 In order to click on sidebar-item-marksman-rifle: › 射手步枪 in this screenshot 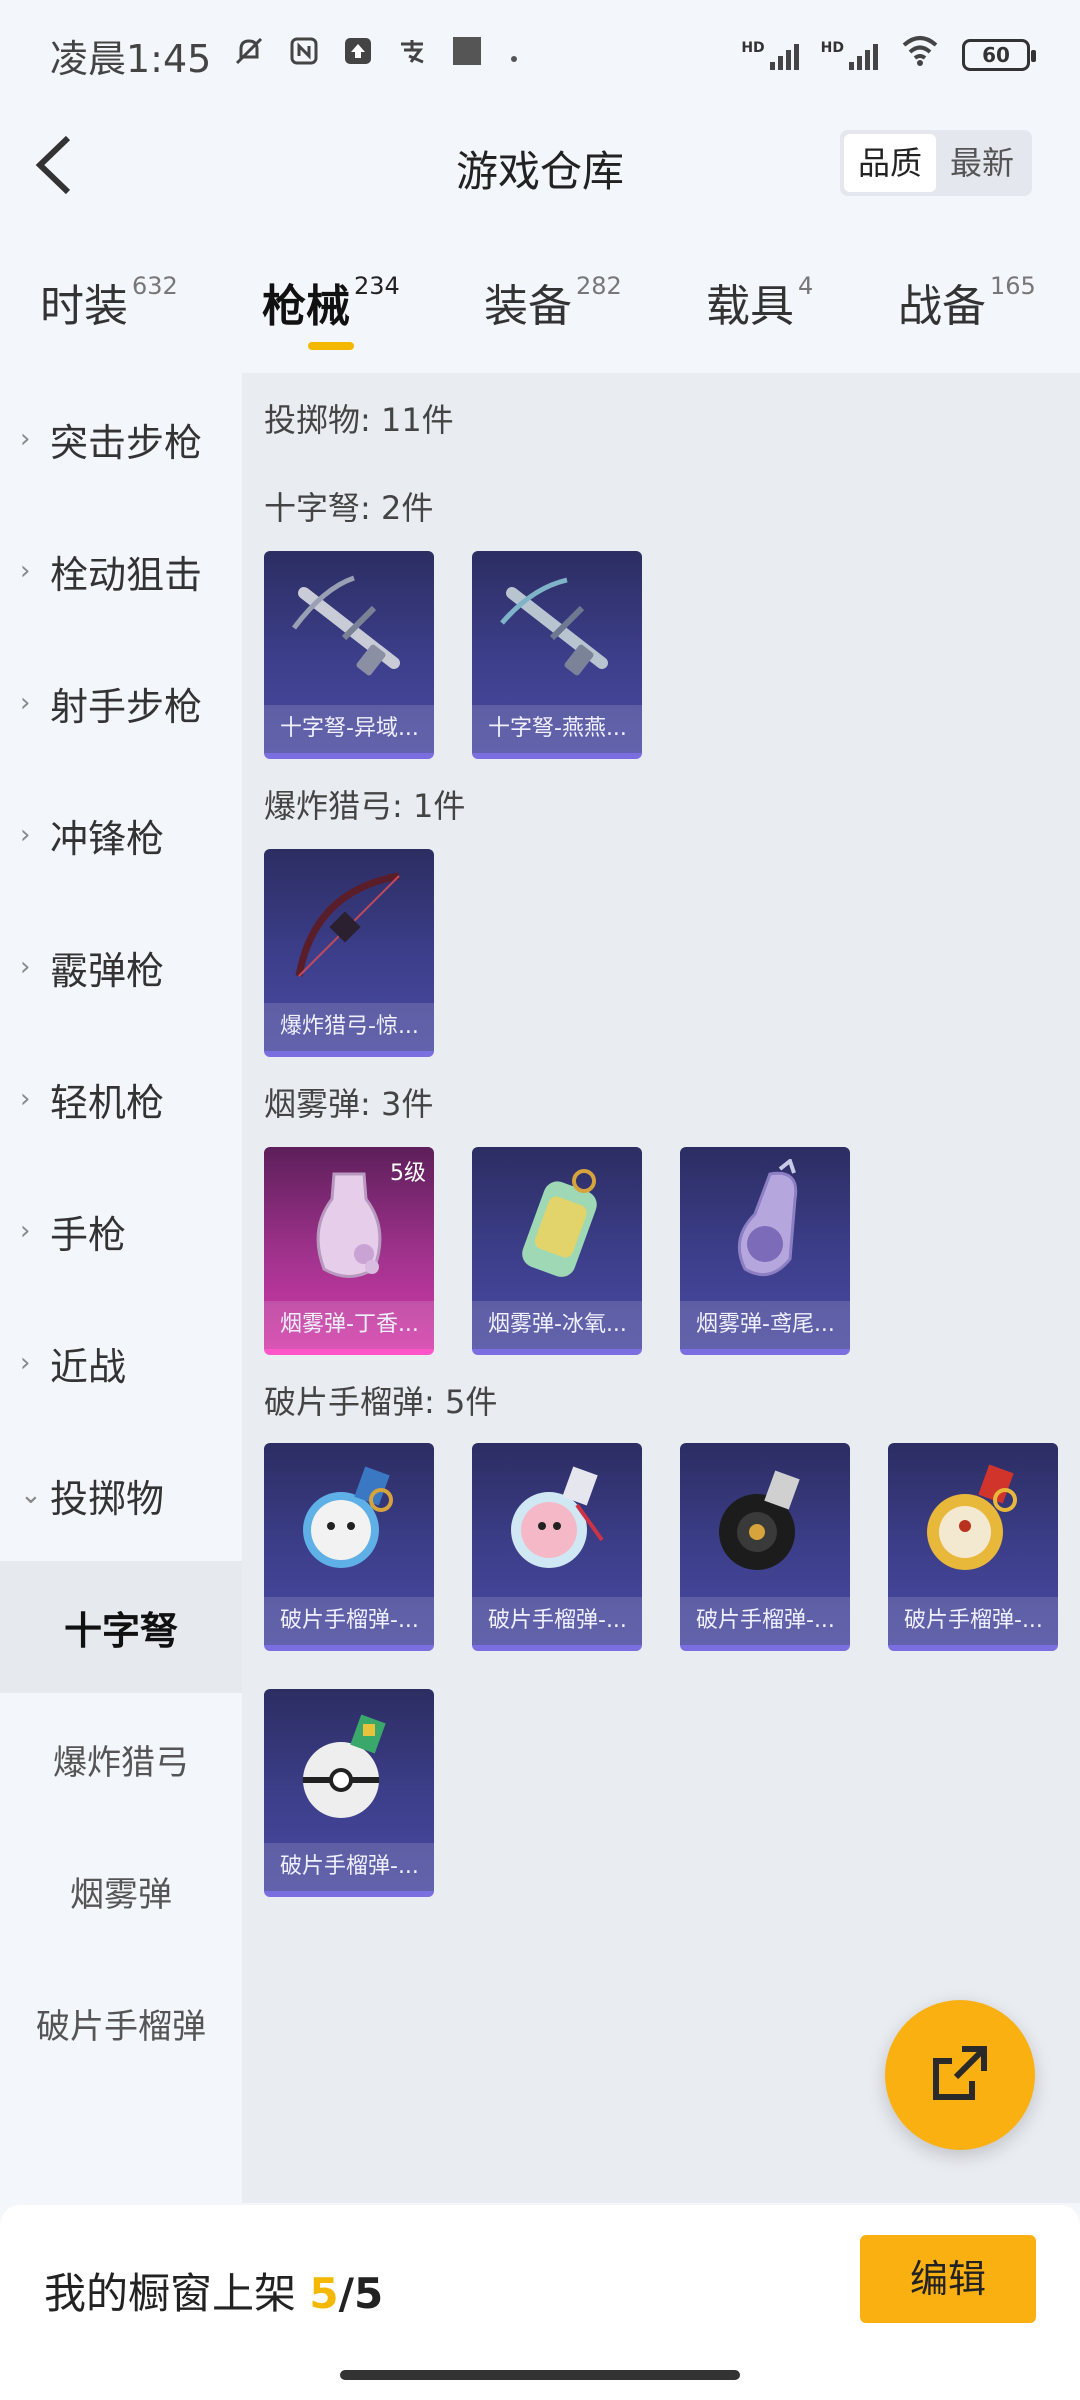, I will do `click(121, 703)`.